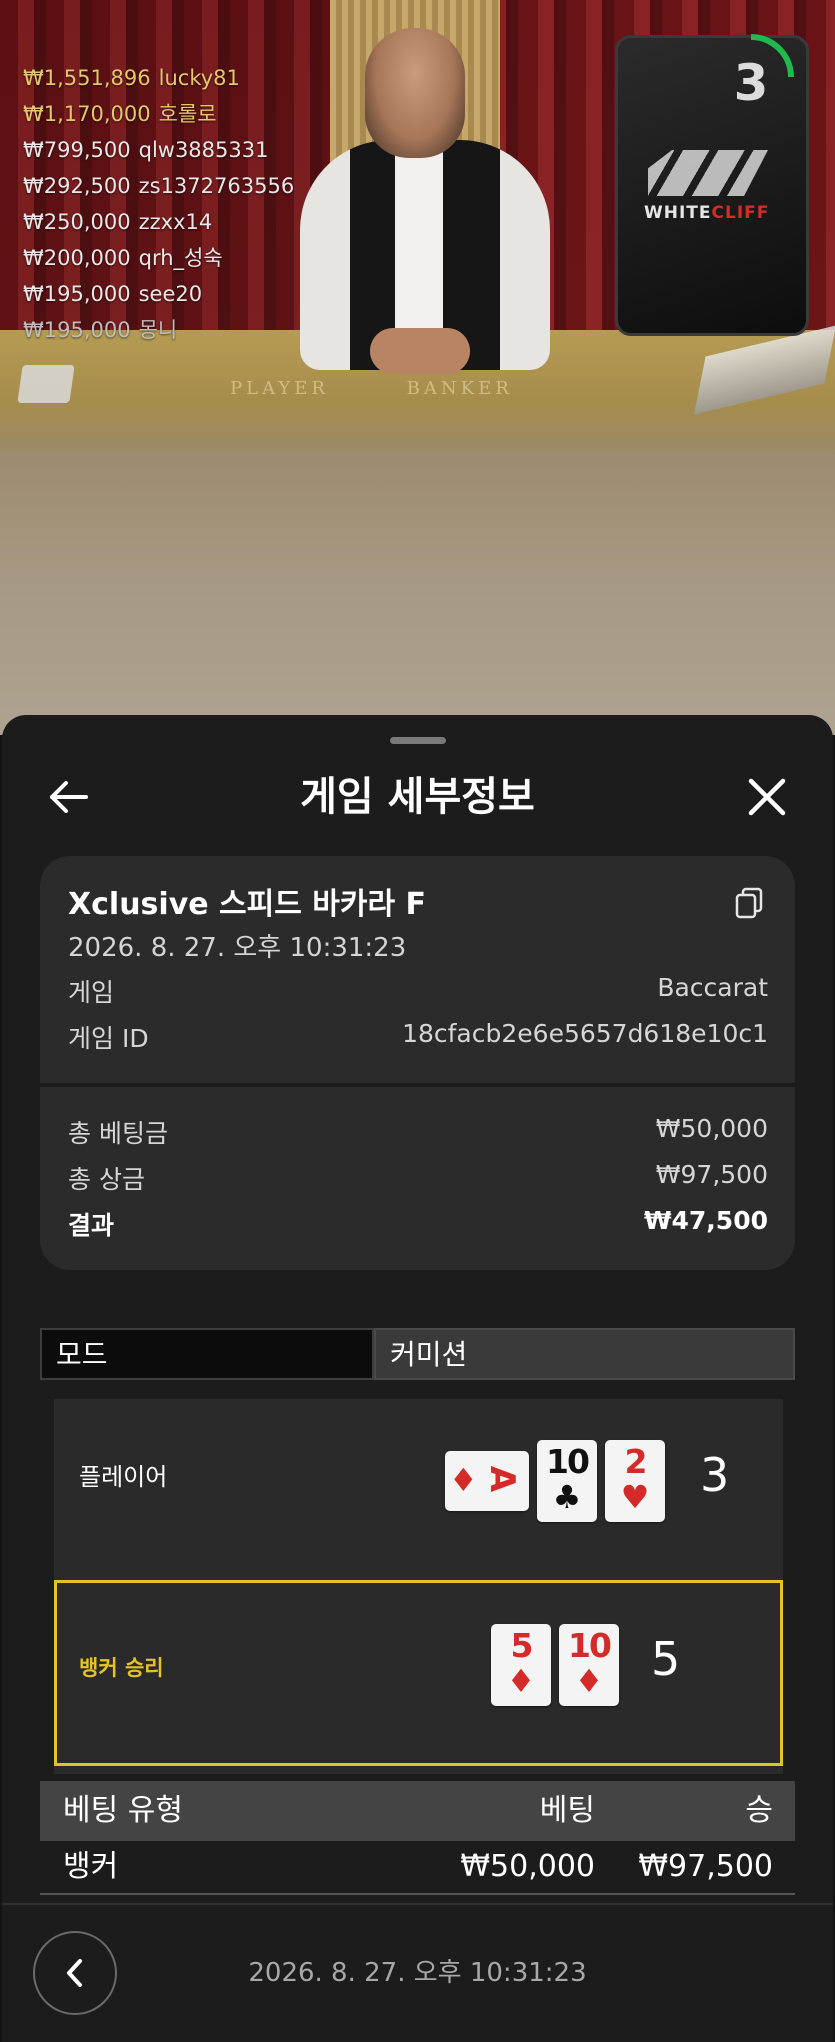  I want to click on winner-amount: ₩292,500, so click(77, 186).